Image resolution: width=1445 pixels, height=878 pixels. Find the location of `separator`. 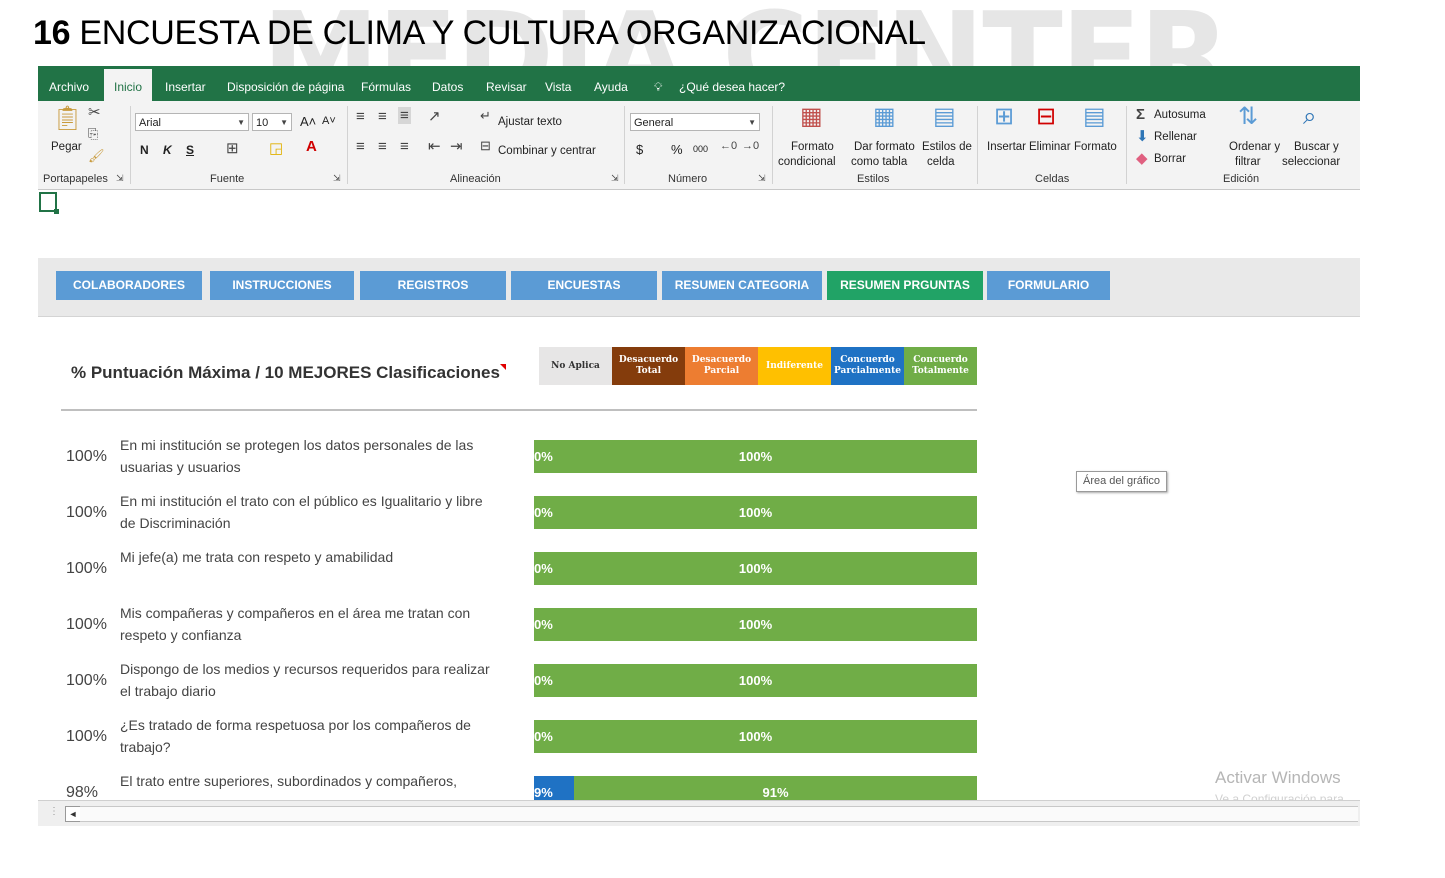

separator is located at coordinates (772, 145).